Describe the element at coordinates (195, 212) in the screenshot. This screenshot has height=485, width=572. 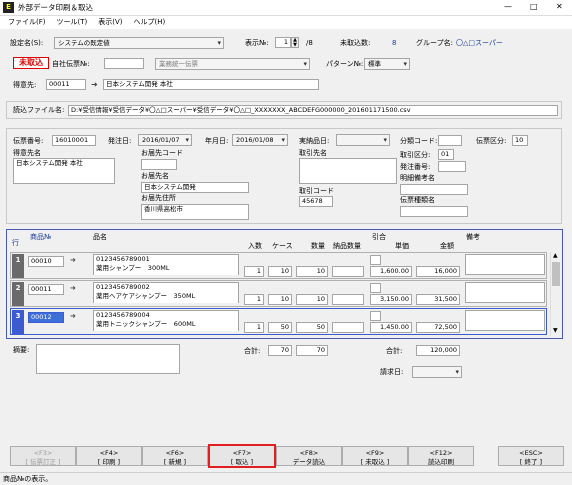
I see `delivery-addr-input: 香川県高松市` at that location.